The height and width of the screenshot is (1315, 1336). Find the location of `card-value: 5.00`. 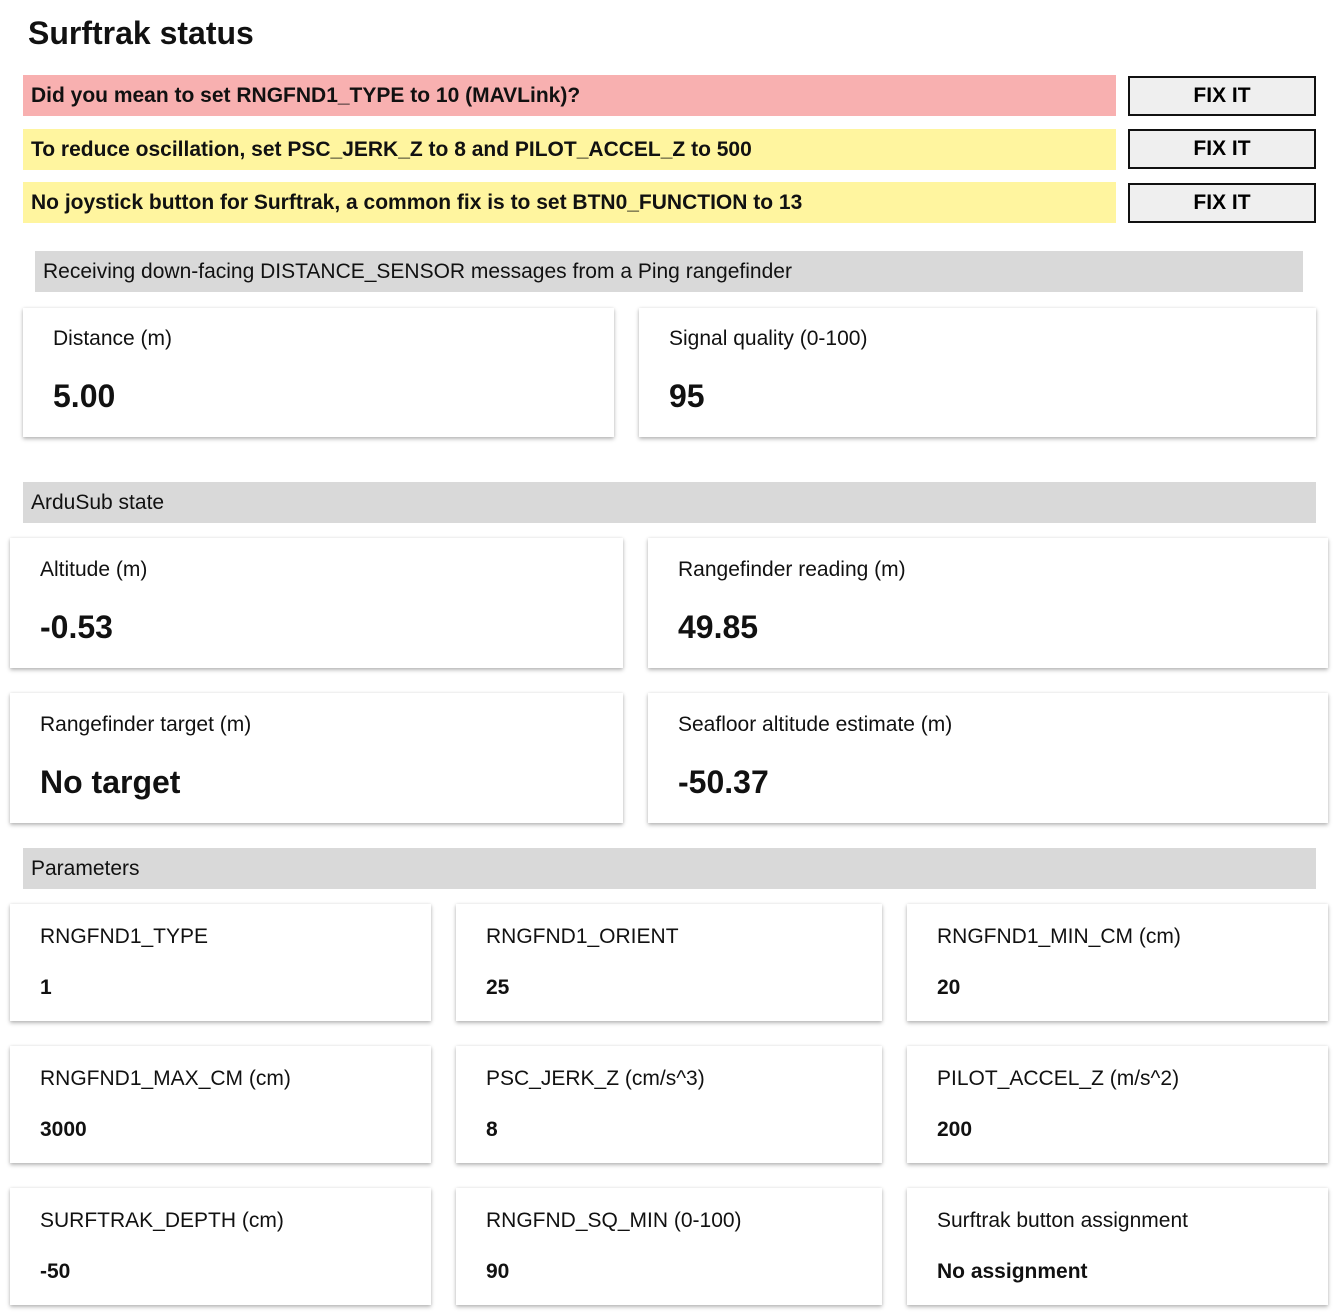

card-value: 5.00 is located at coordinates (84, 396).